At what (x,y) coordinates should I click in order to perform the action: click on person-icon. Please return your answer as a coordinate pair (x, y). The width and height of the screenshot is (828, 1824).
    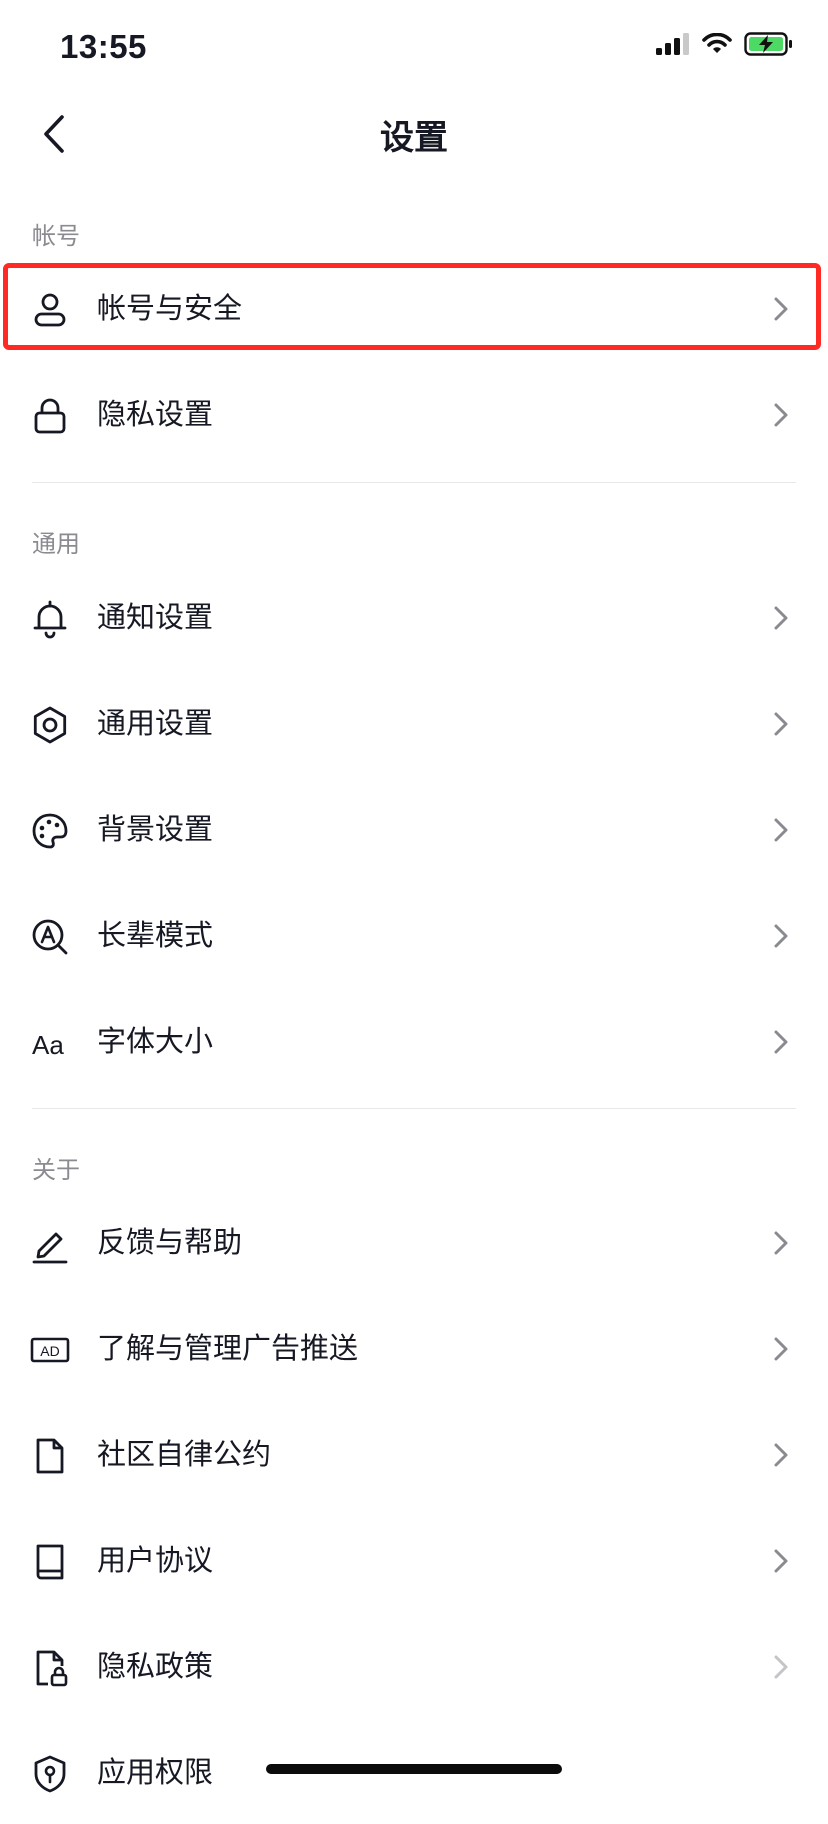
    Looking at the image, I should click on (50, 310).